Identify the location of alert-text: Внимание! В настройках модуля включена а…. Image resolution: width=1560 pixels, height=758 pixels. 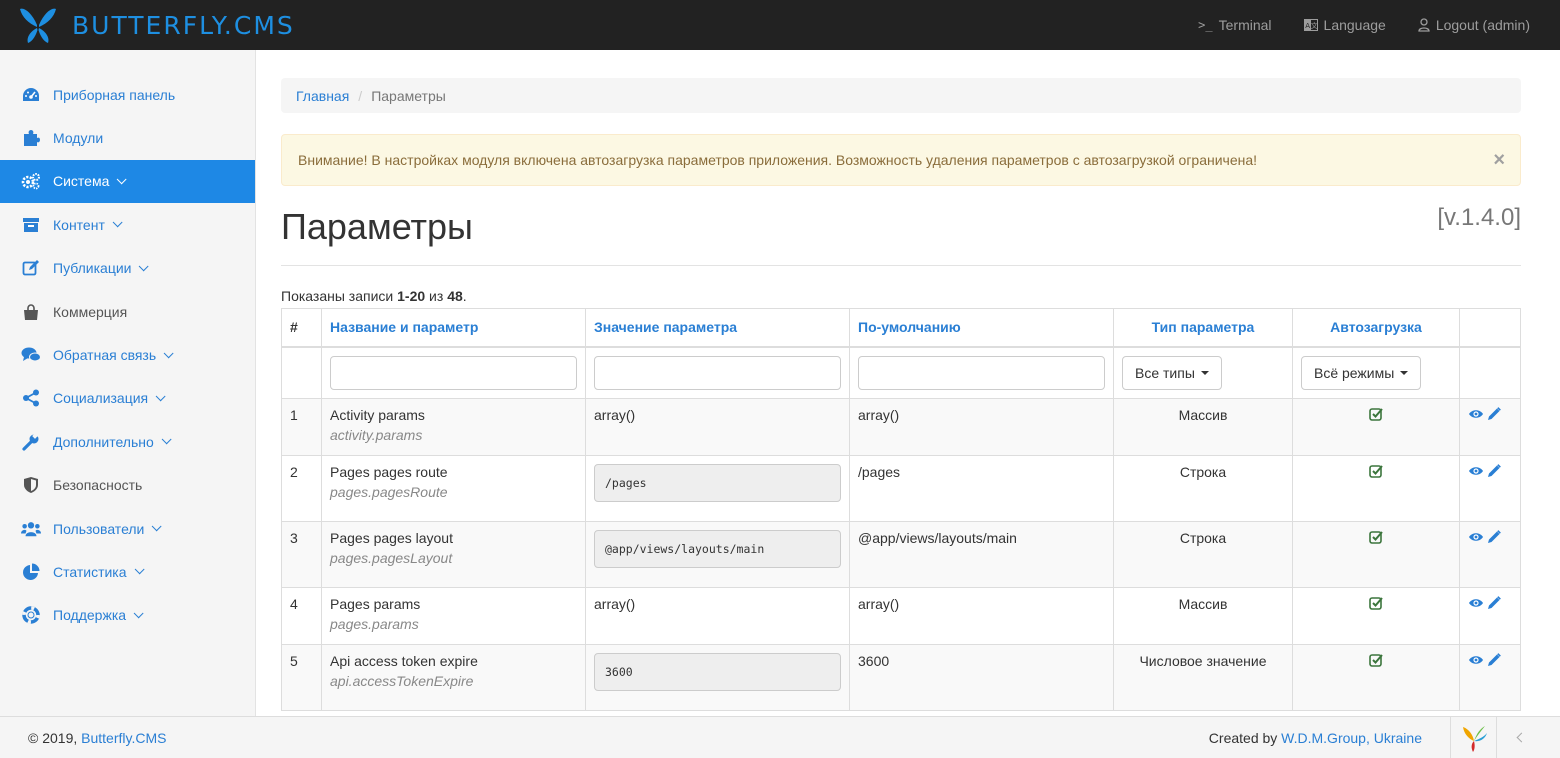
(778, 160).